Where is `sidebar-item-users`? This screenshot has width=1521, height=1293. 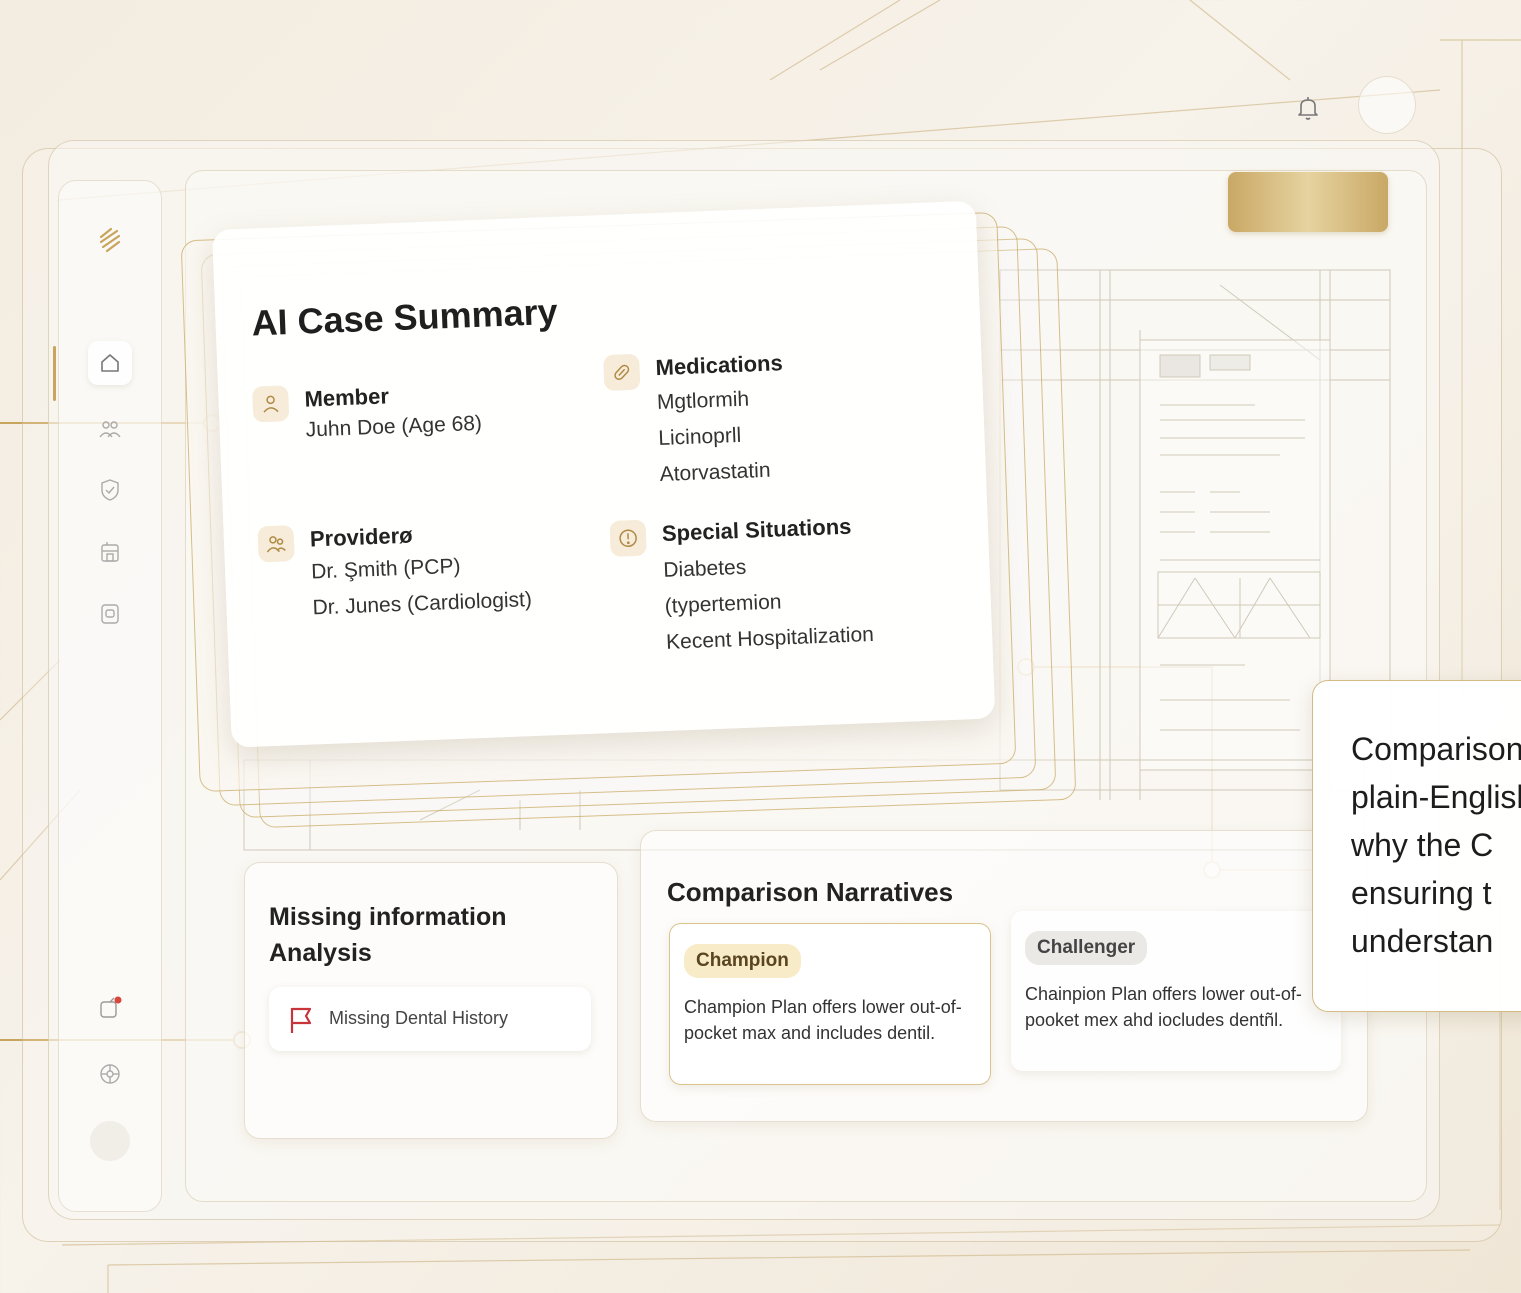 sidebar-item-users is located at coordinates (110, 430).